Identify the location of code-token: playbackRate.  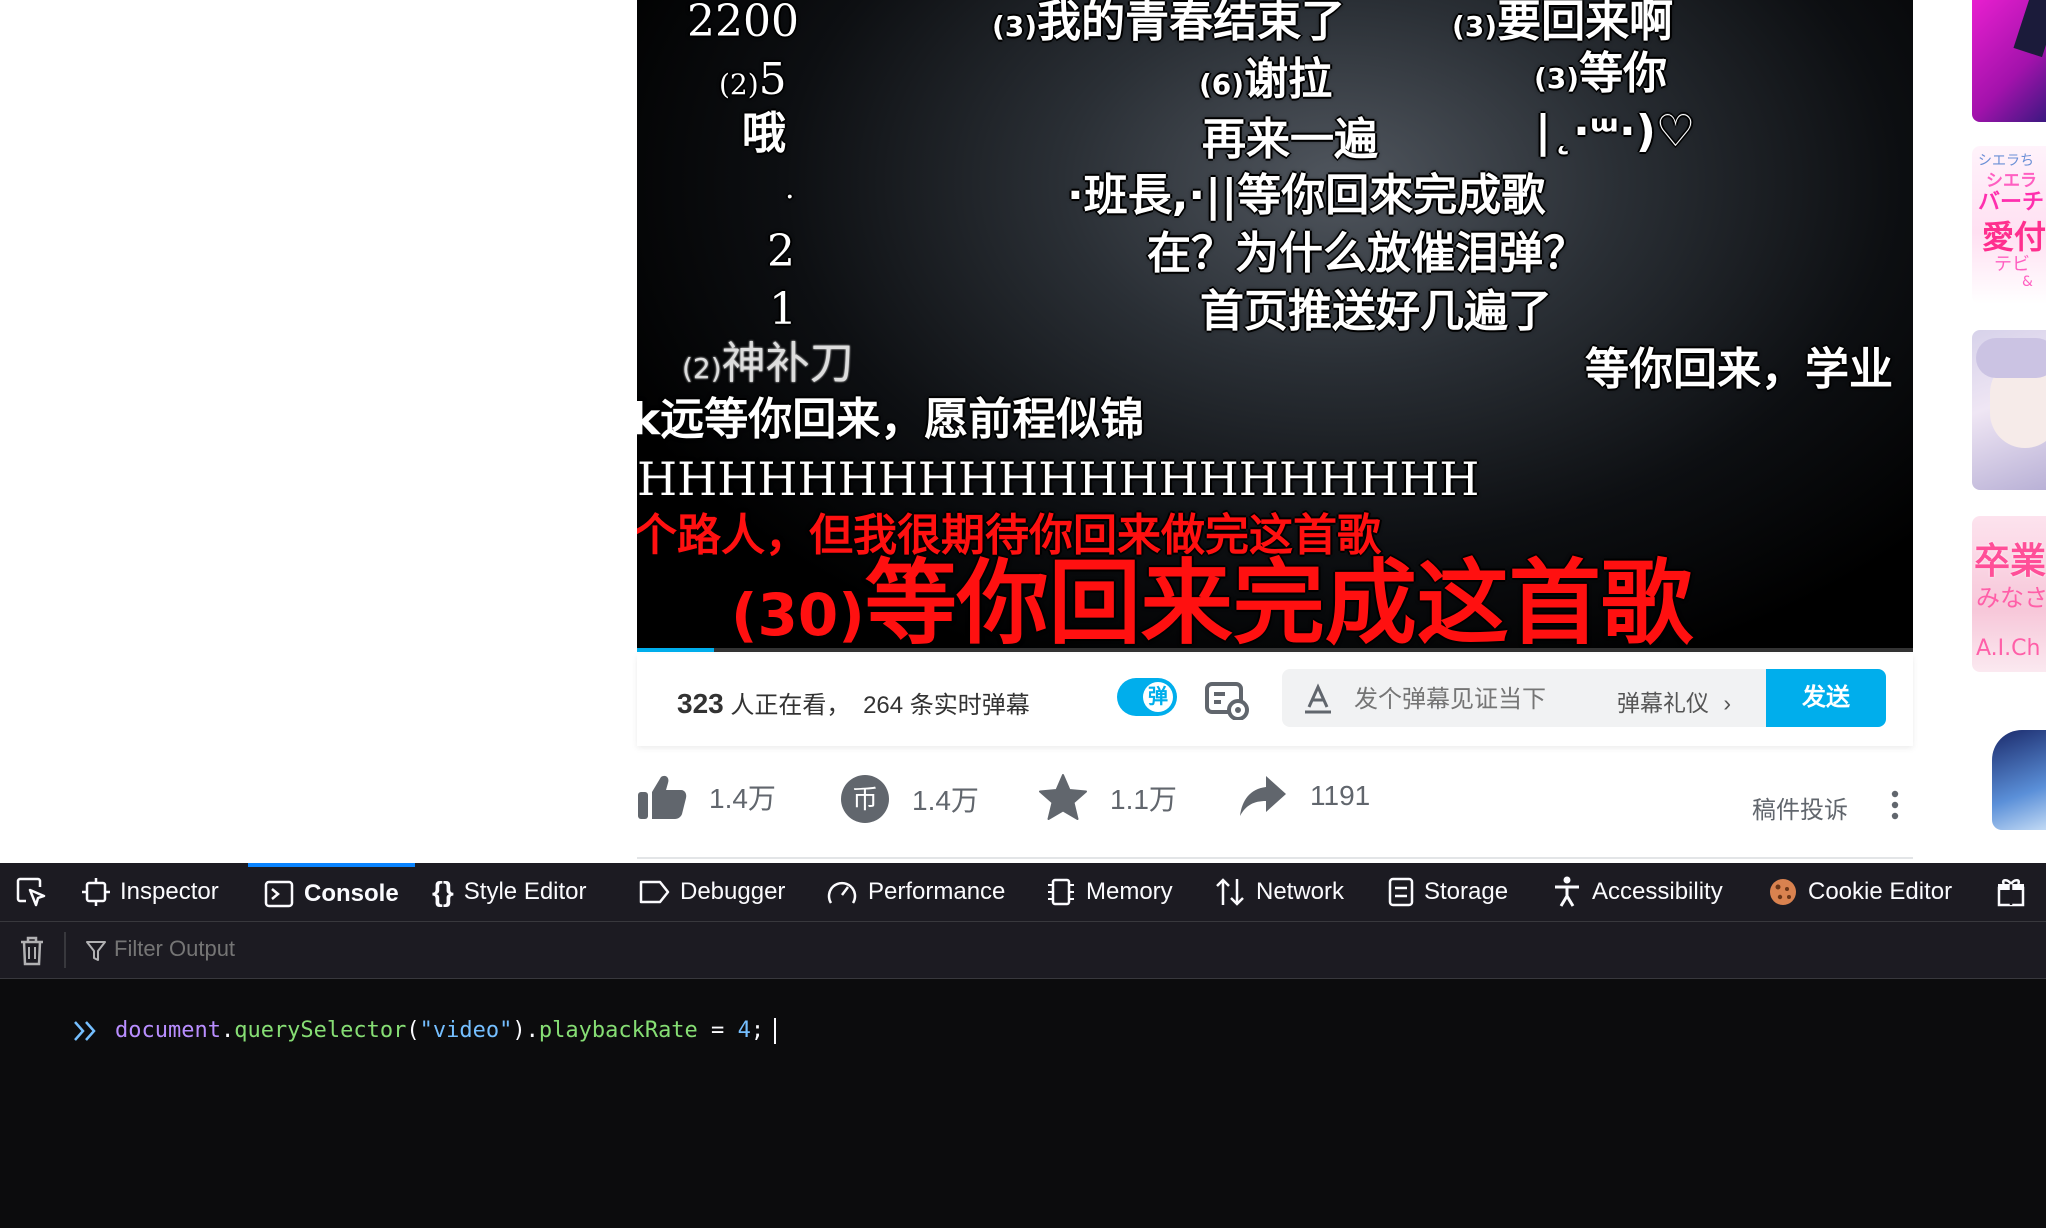
(618, 1030).